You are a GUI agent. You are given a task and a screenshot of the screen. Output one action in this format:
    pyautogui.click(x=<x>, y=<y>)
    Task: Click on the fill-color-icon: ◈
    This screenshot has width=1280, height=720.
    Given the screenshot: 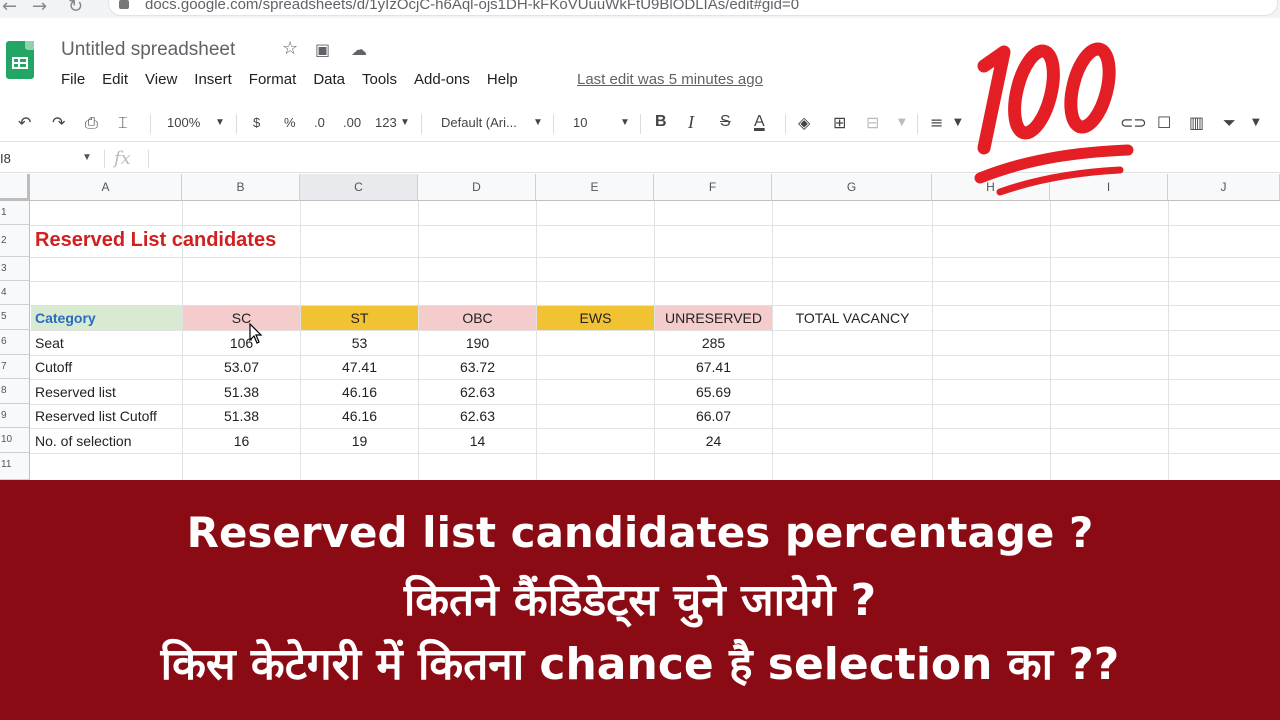 What is the action you would take?
    pyautogui.click(x=804, y=122)
    